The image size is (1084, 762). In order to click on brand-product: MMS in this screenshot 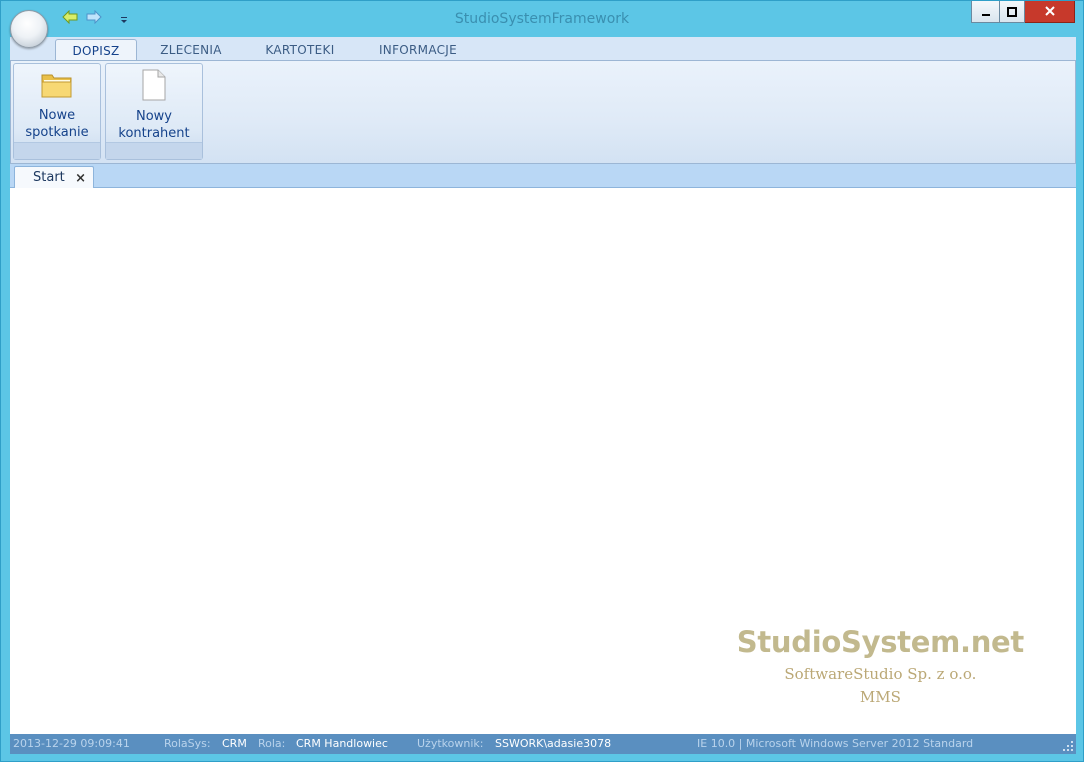, I will do `click(880, 697)`.